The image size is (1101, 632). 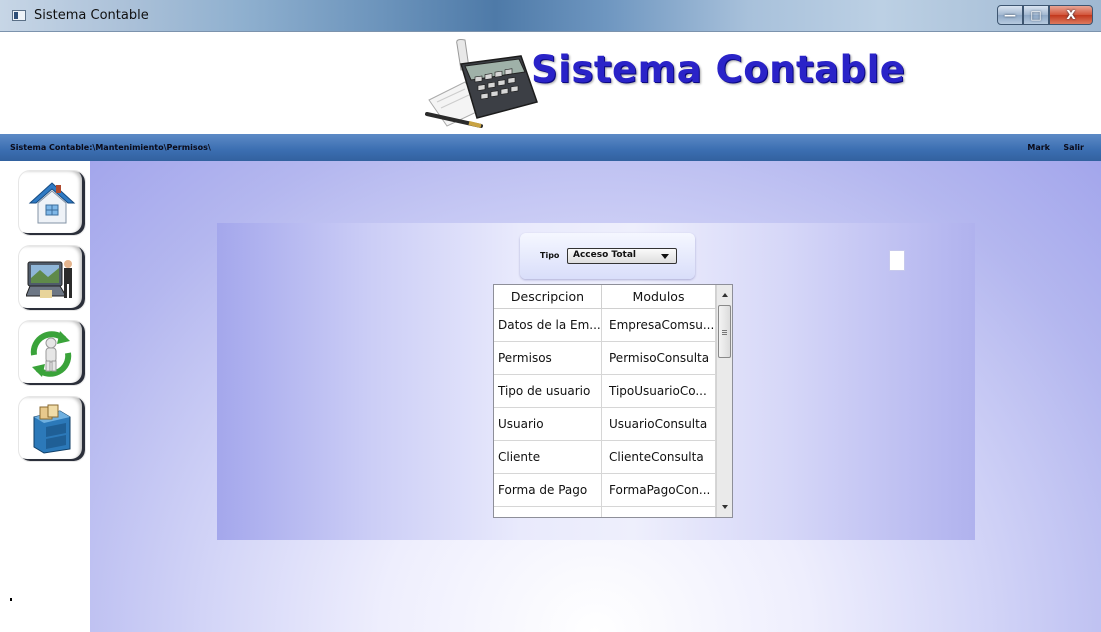 What do you see at coordinates (1071, 15) in the screenshot?
I see `close-button: X` at bounding box center [1071, 15].